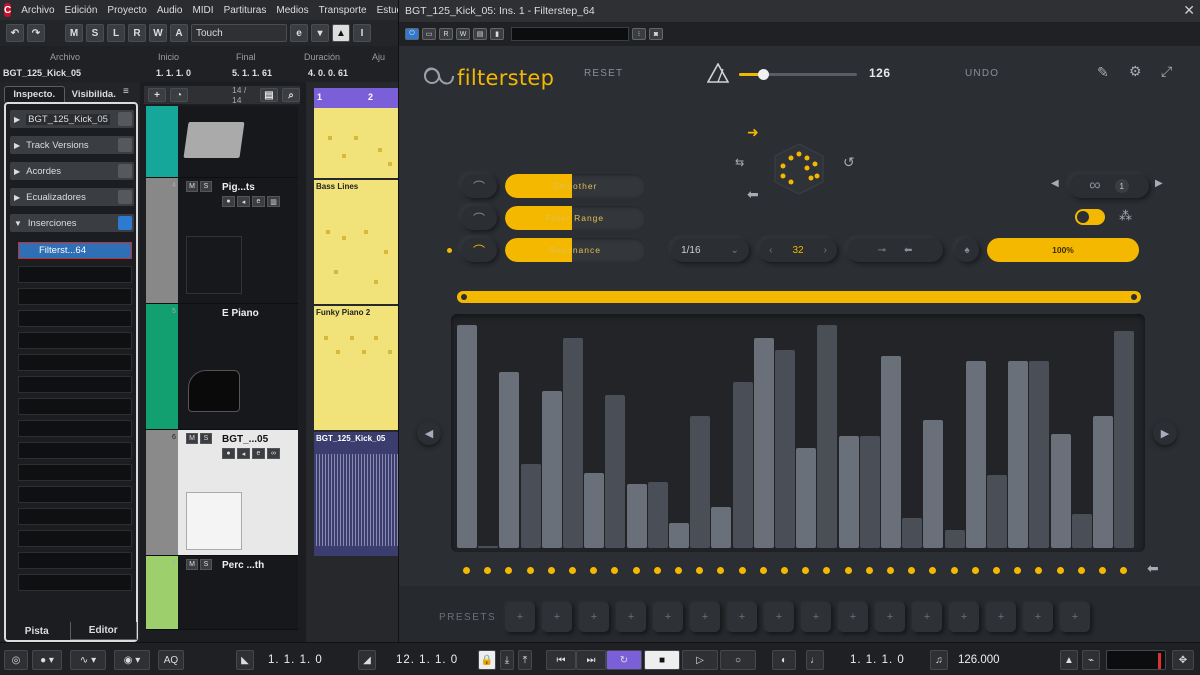  Describe the element at coordinates (575, 186) in the screenshot. I see `smoother-slider: Smoother` at that location.